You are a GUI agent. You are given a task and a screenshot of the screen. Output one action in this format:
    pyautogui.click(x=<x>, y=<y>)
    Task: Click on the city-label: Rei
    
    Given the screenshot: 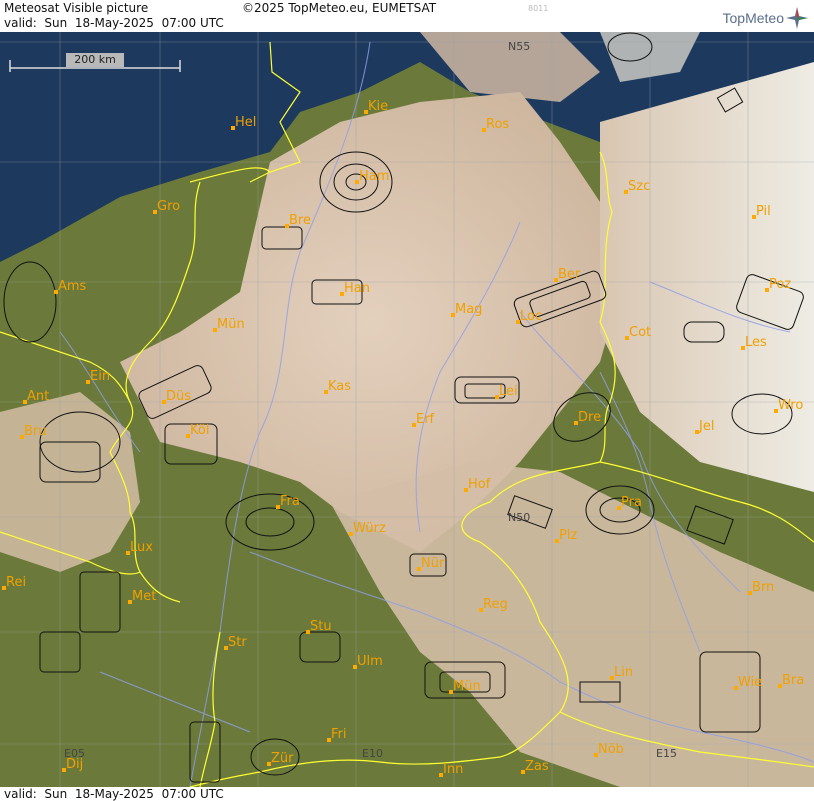 What is the action you would take?
    pyautogui.click(x=16, y=582)
    